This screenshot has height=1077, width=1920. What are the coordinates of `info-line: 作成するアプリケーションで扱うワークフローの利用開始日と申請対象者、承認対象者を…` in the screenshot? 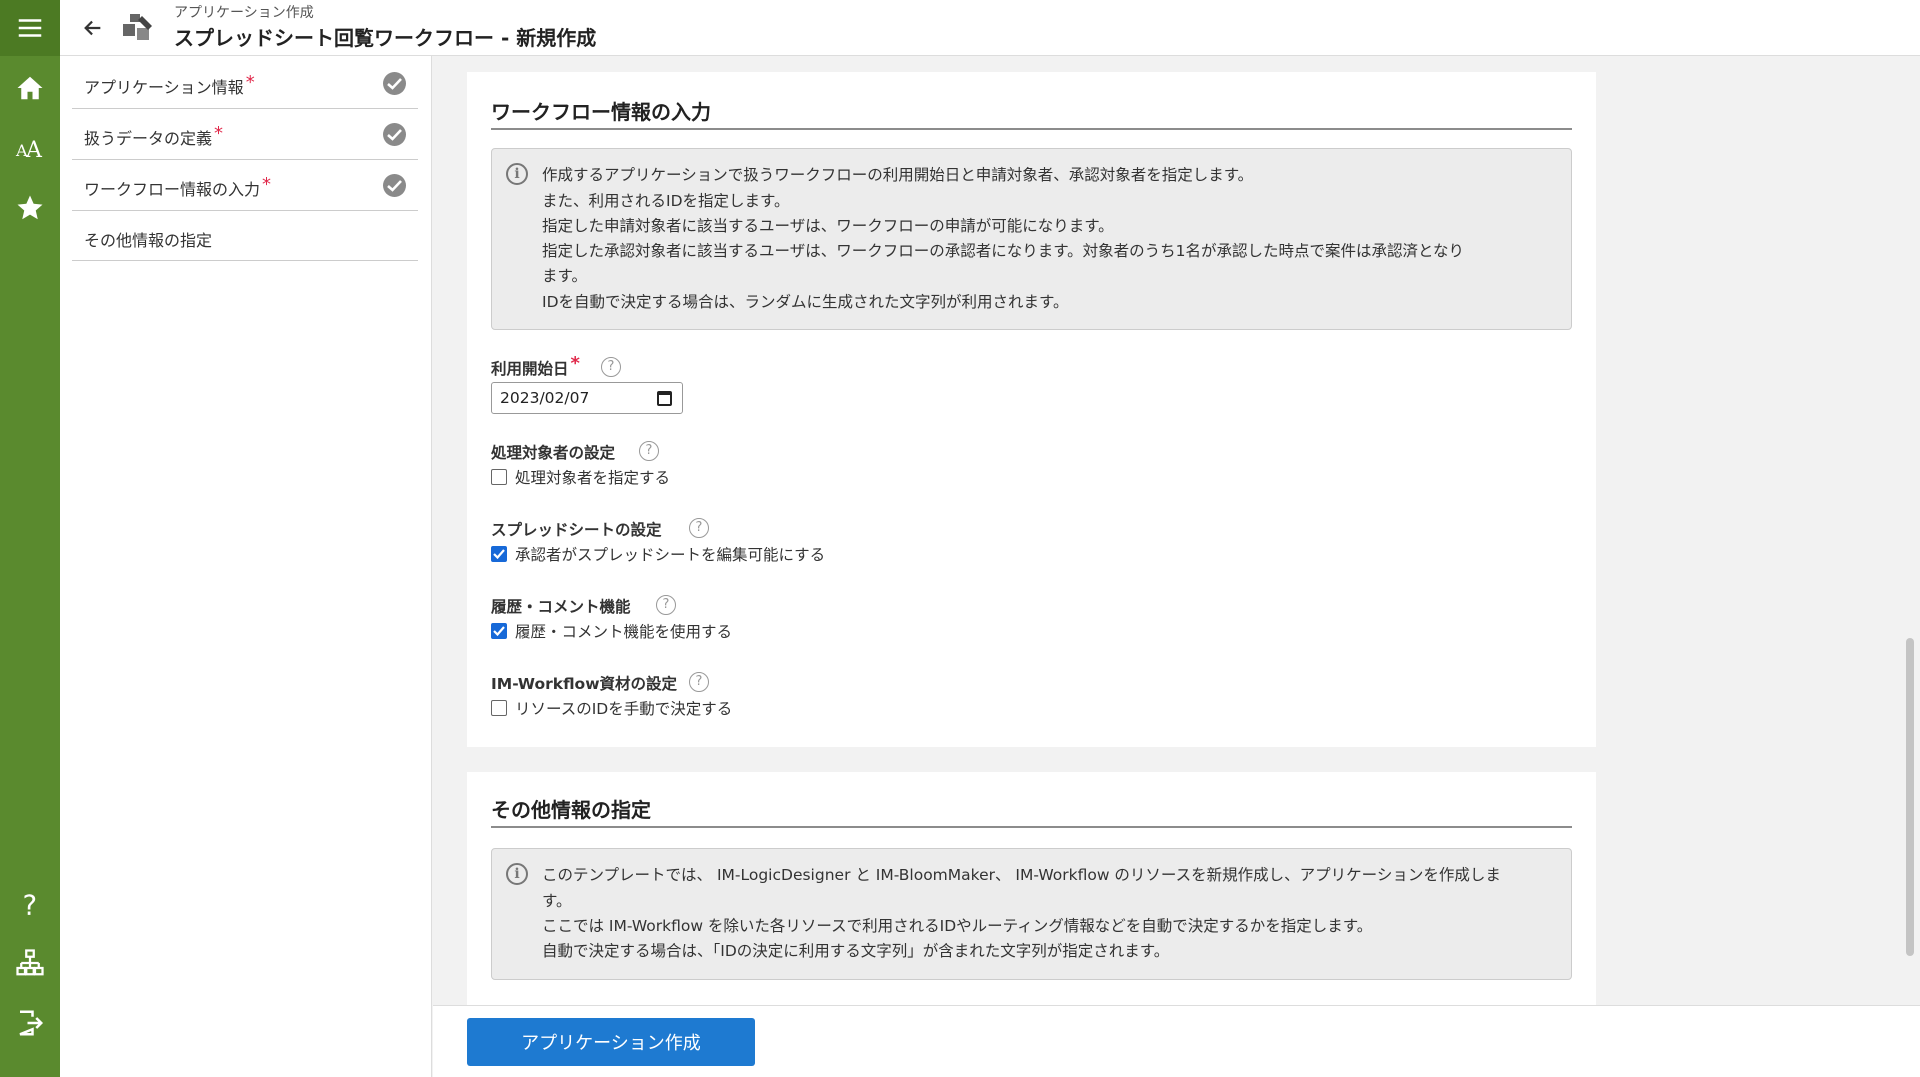 It's located at (898, 175).